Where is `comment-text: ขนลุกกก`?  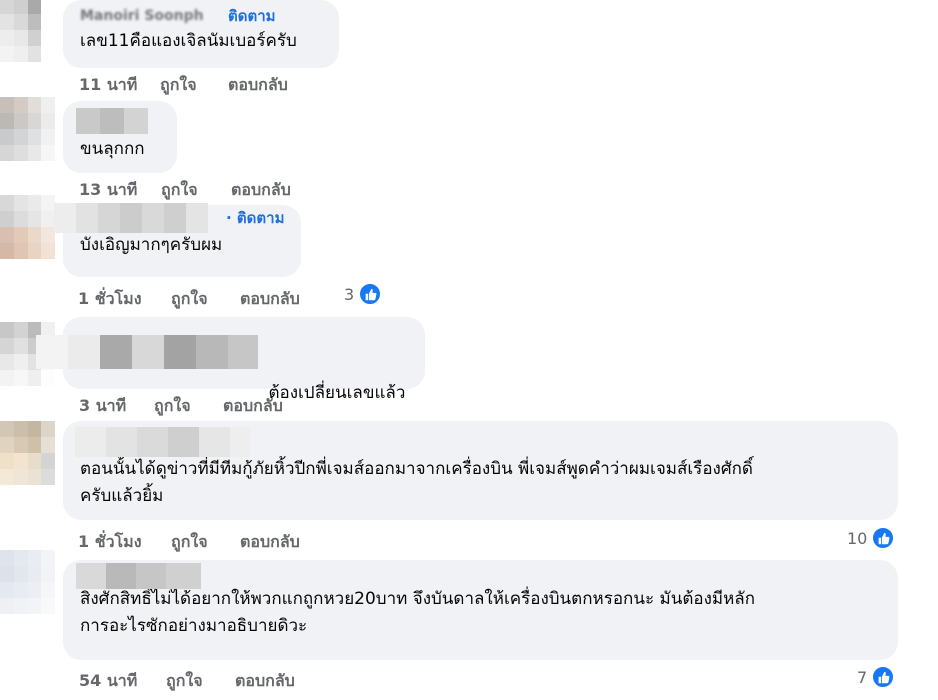
comment-text: ขนลุกกก is located at coordinates (112, 149).